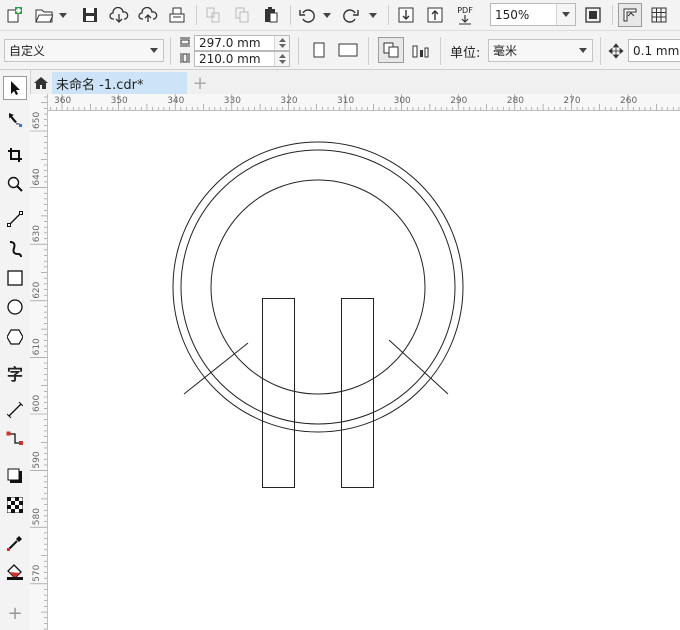 This screenshot has height=630, width=680. Describe the element at coordinates (177, 15) in the screenshot. I see `print-icon` at that location.